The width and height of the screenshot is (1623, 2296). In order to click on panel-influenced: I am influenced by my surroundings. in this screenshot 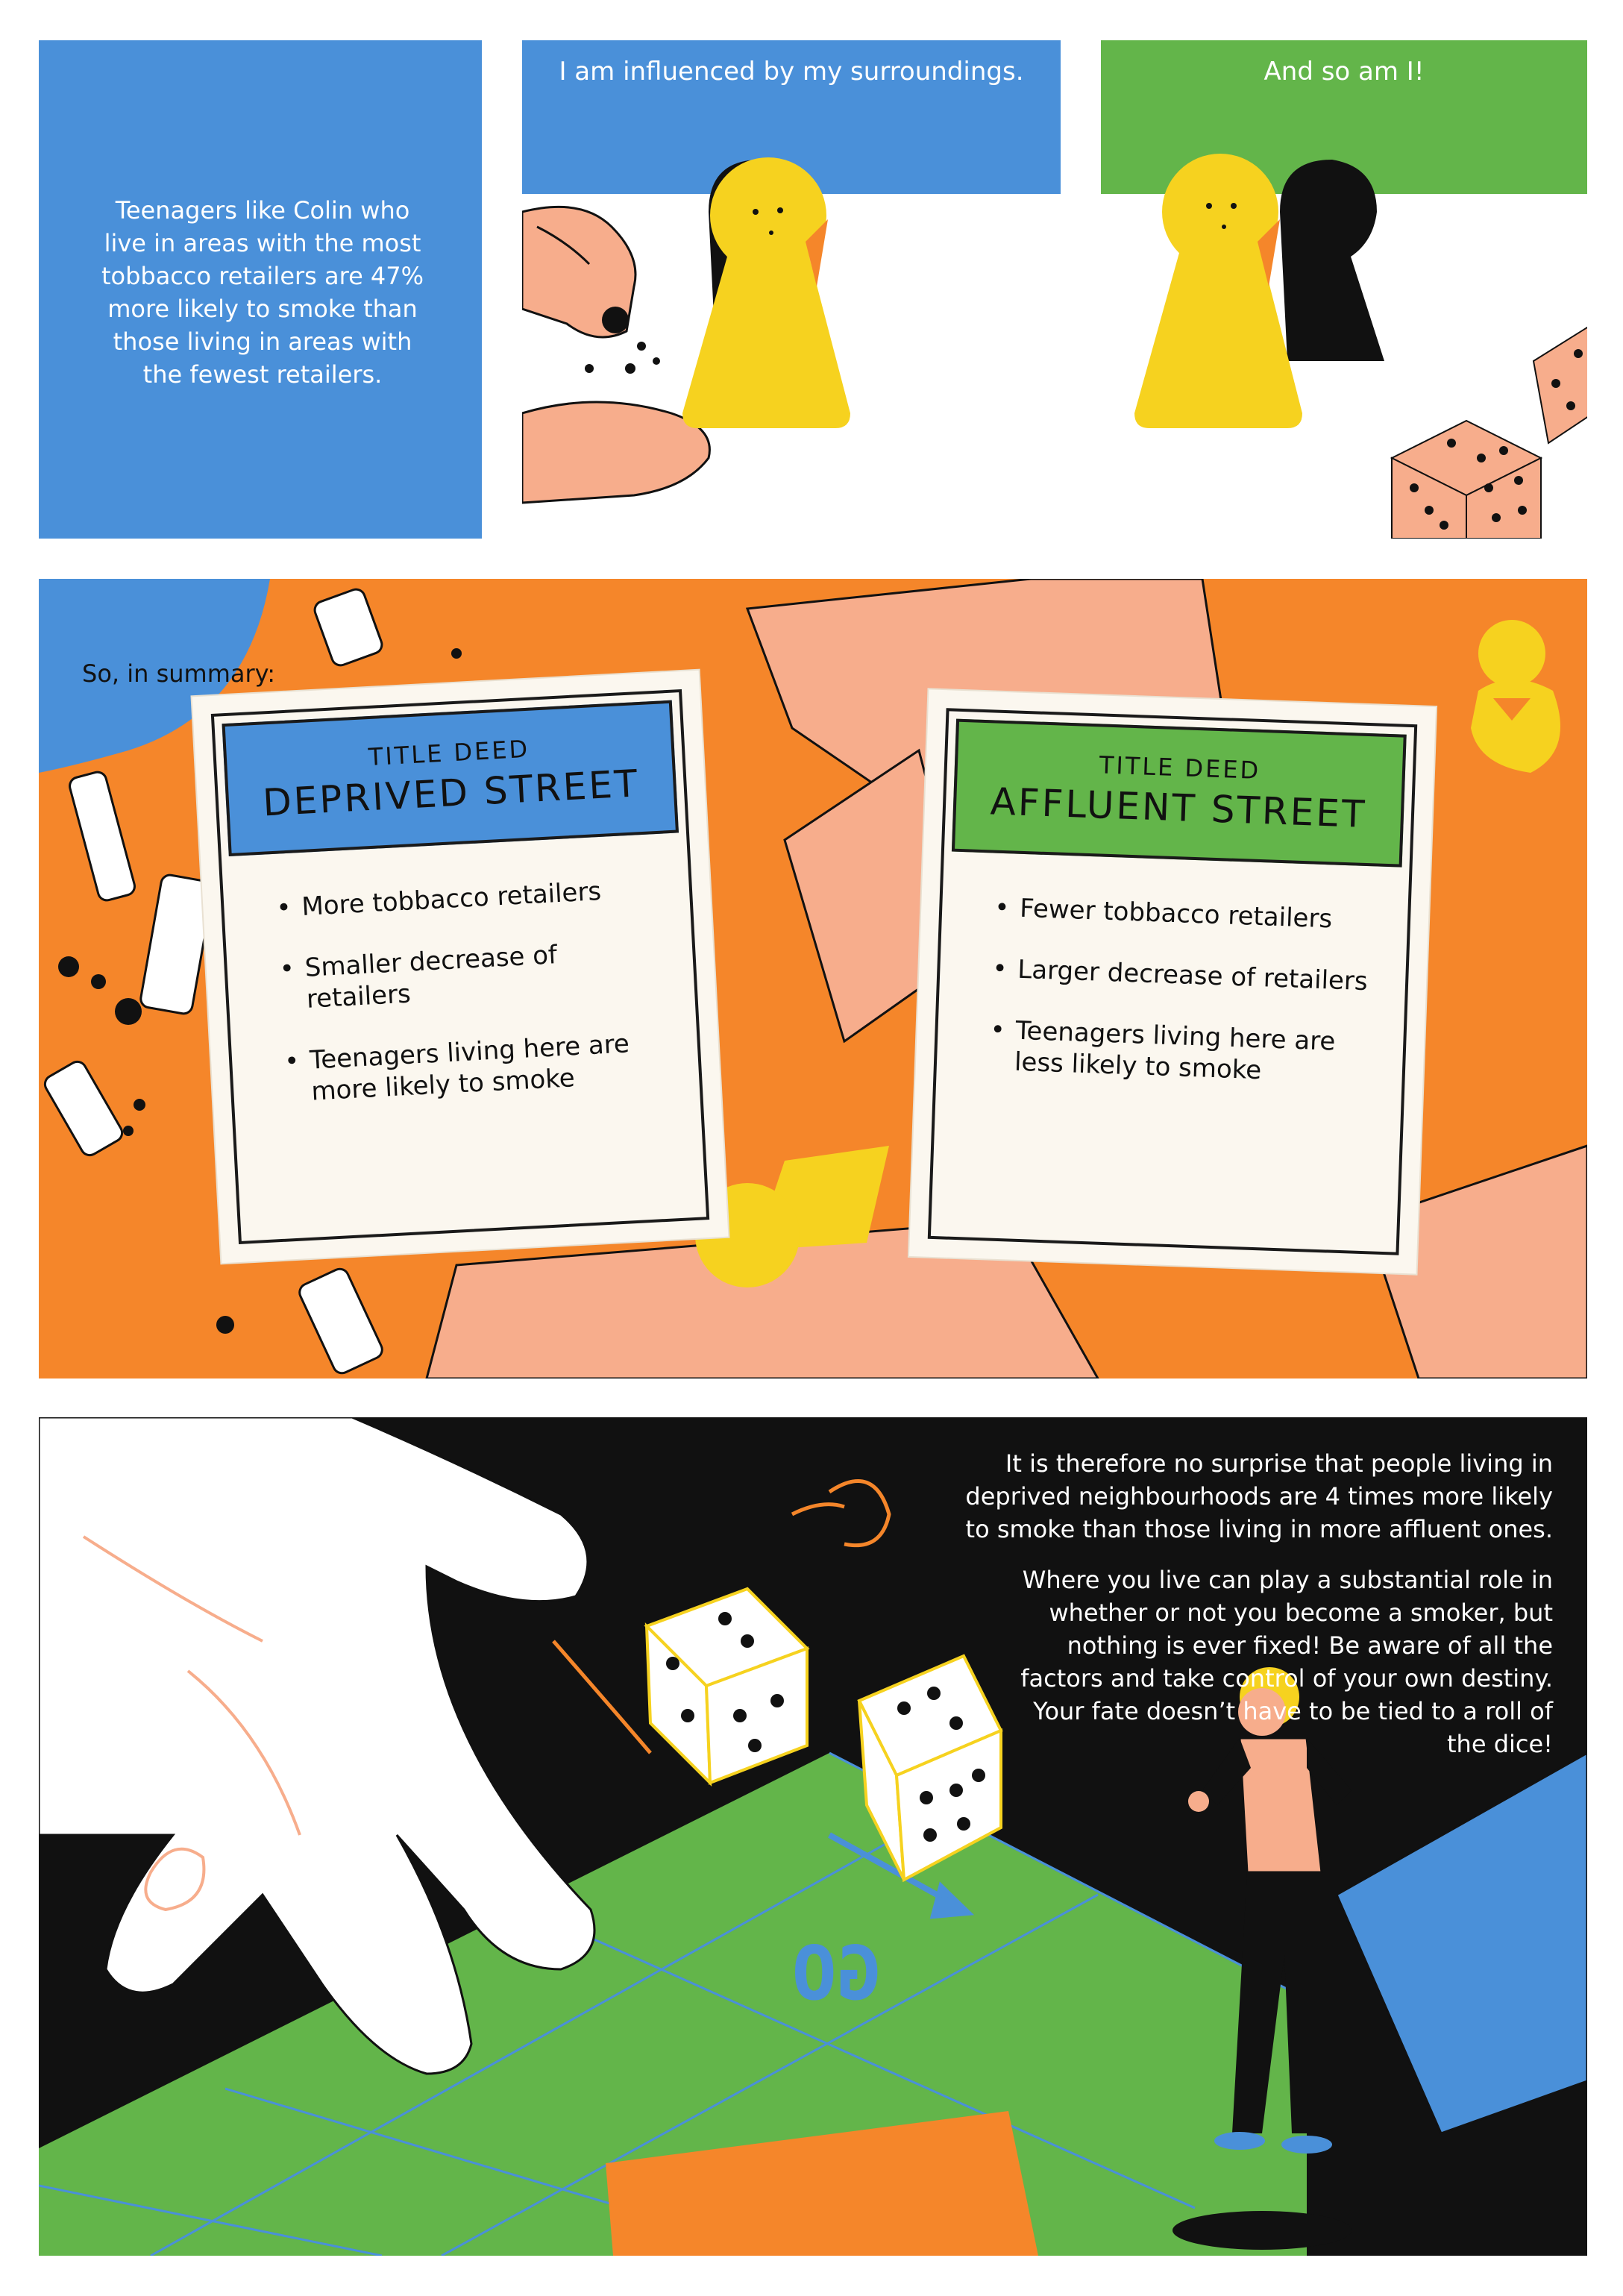, I will do `click(791, 289)`.